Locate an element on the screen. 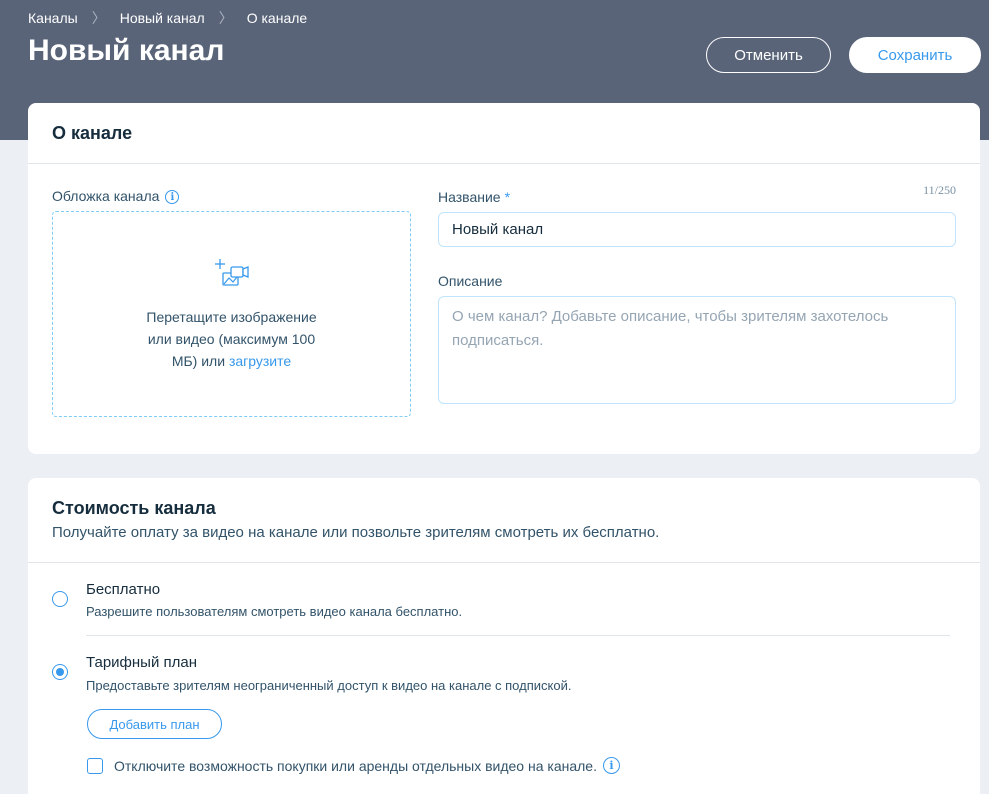 Image resolution: width=989 pixels, height=794 pixels. breadcrumb-item-about: О канале is located at coordinates (277, 18).